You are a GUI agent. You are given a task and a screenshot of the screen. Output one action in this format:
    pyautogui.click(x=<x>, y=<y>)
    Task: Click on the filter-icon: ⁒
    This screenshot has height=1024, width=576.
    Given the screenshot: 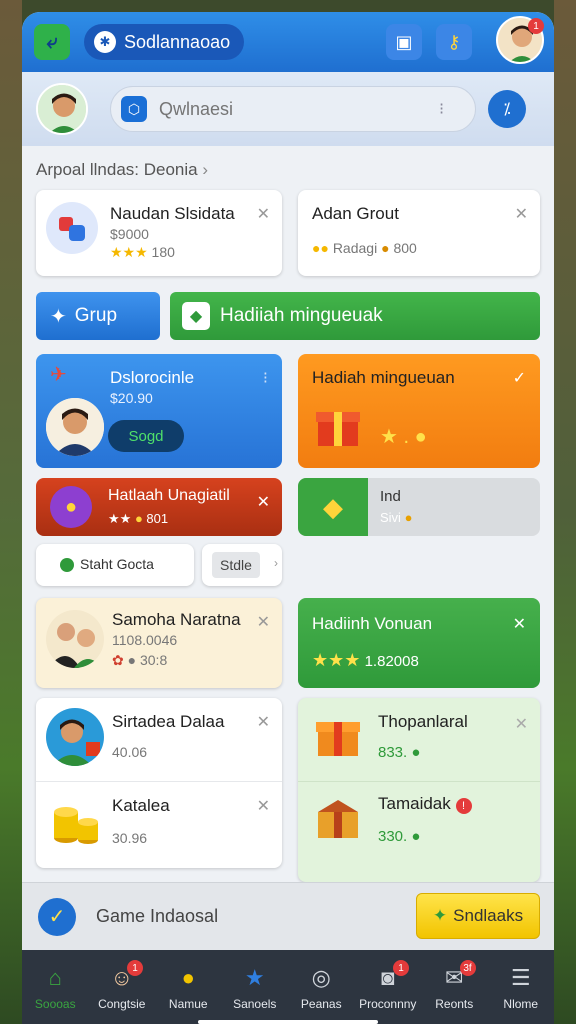 What is the action you would take?
    pyautogui.click(x=507, y=109)
    